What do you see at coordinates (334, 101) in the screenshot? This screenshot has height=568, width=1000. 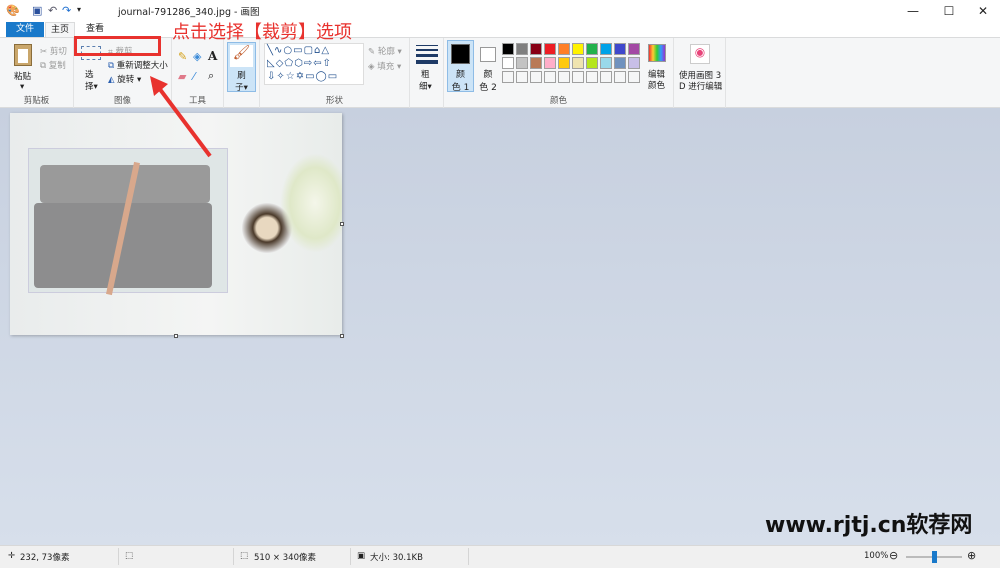 I see `shapes-group-label: 形状` at bounding box center [334, 101].